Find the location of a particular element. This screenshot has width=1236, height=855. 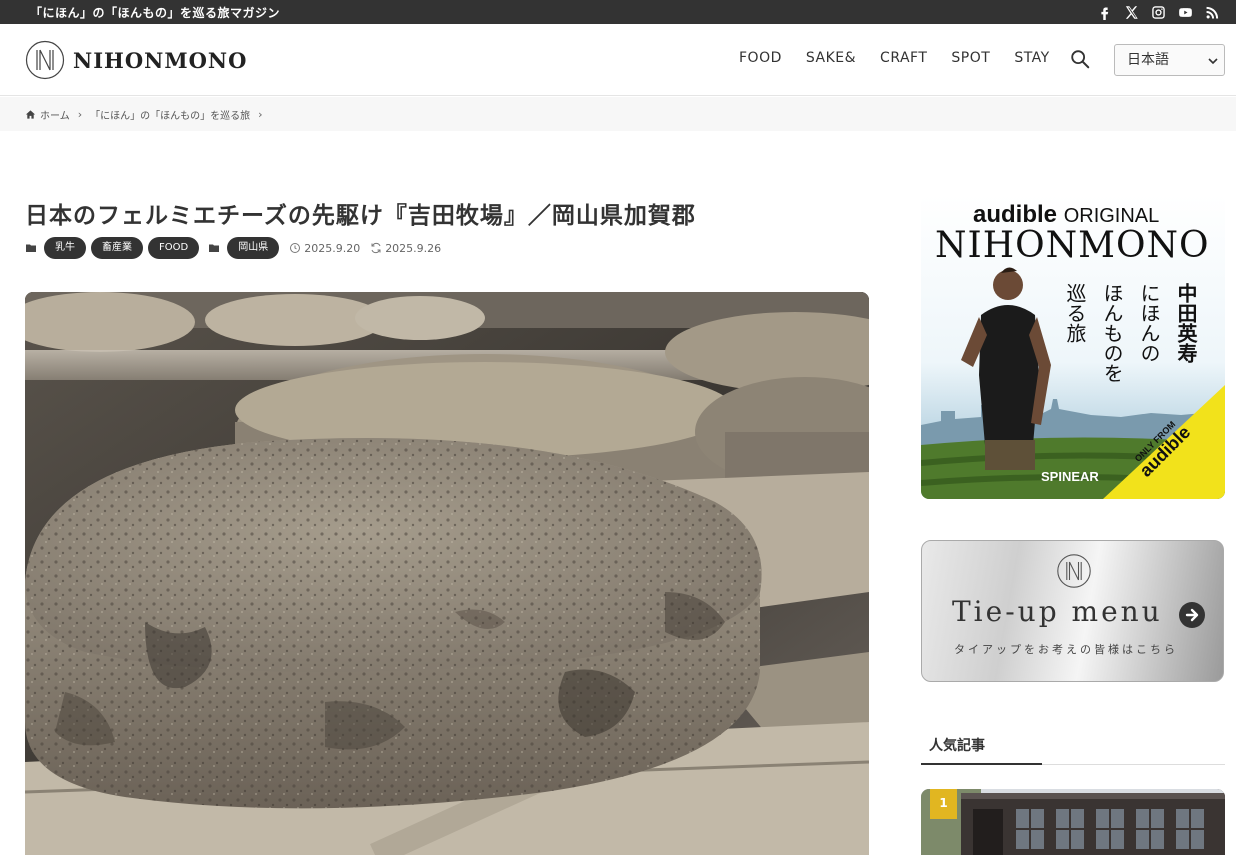

popular-posts-heading: 人気記事 is located at coordinates (1073, 746).